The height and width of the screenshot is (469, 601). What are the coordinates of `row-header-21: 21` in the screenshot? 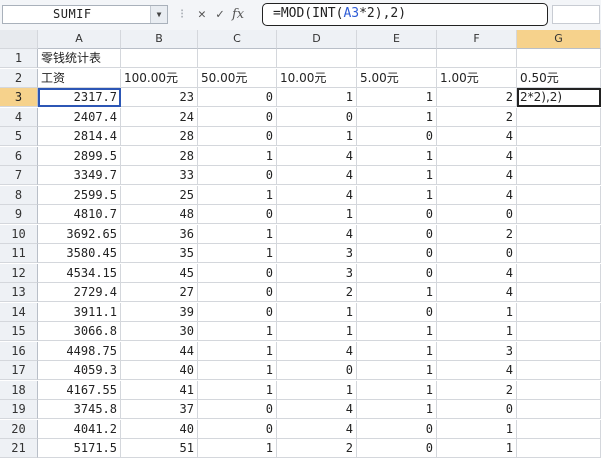 It's located at (19, 448).